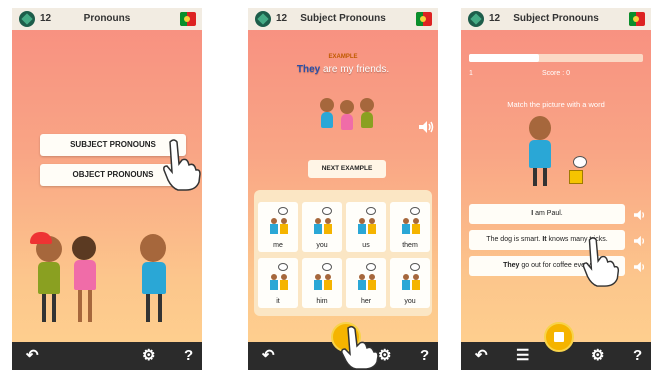  Describe the element at coordinates (322, 283) in the screenshot. I see `pronoun-card: him` at that location.